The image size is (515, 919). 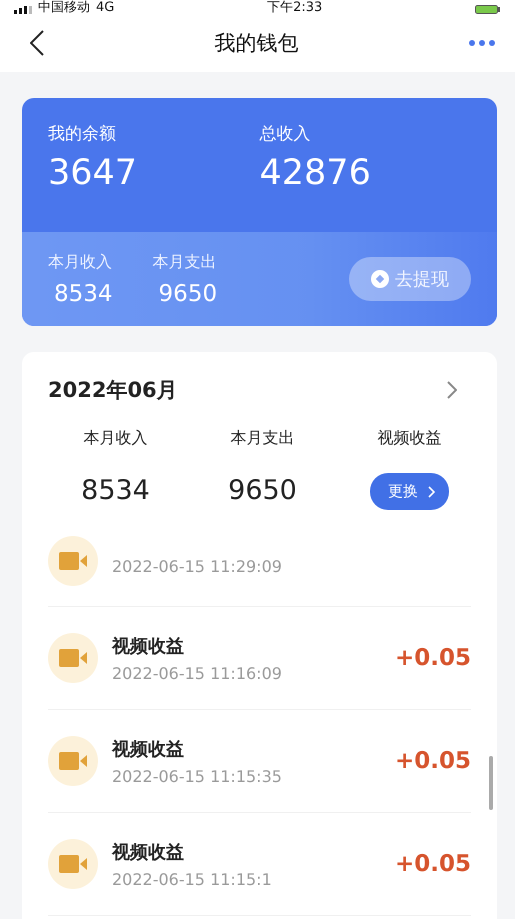 I want to click on scrollbar, so click(x=491, y=783).